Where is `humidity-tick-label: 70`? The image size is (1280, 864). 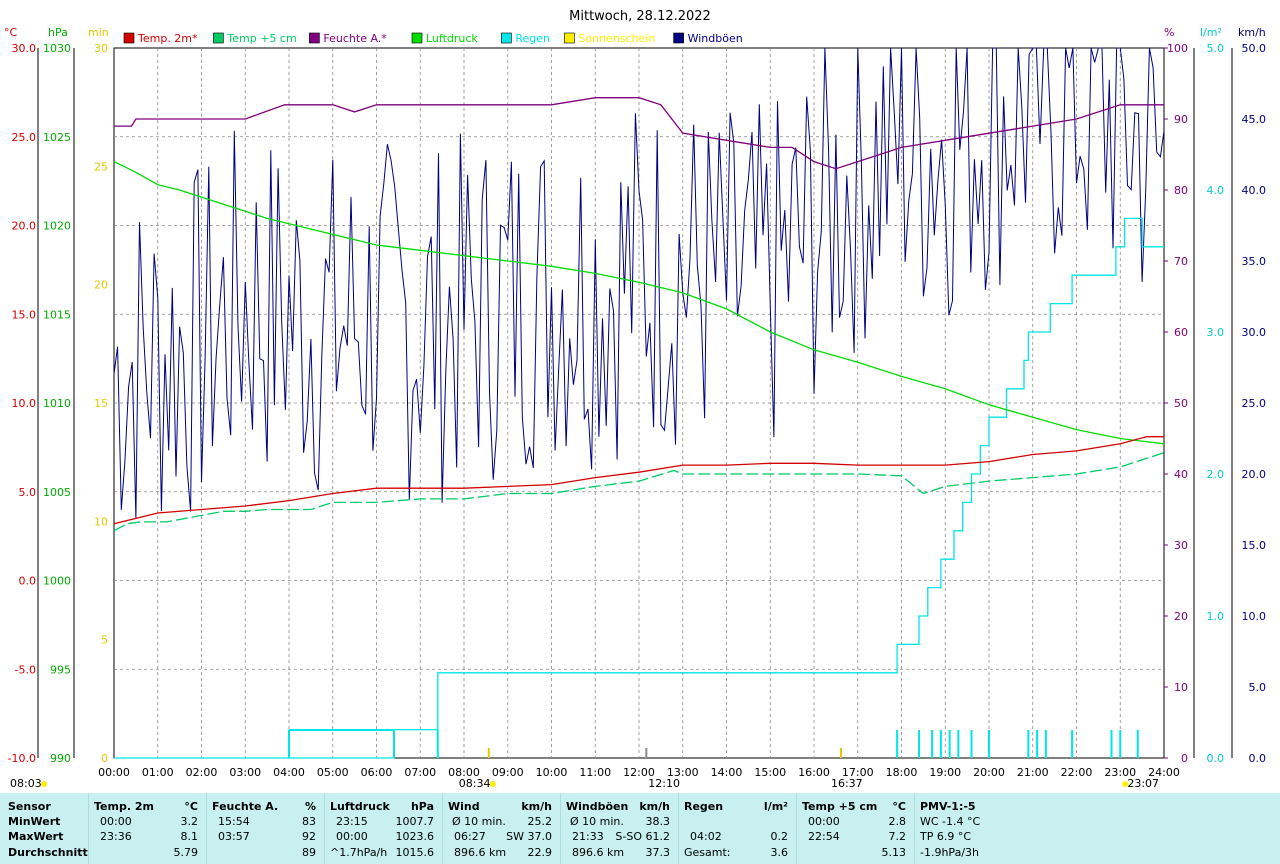 humidity-tick-label: 70 is located at coordinates (1181, 261).